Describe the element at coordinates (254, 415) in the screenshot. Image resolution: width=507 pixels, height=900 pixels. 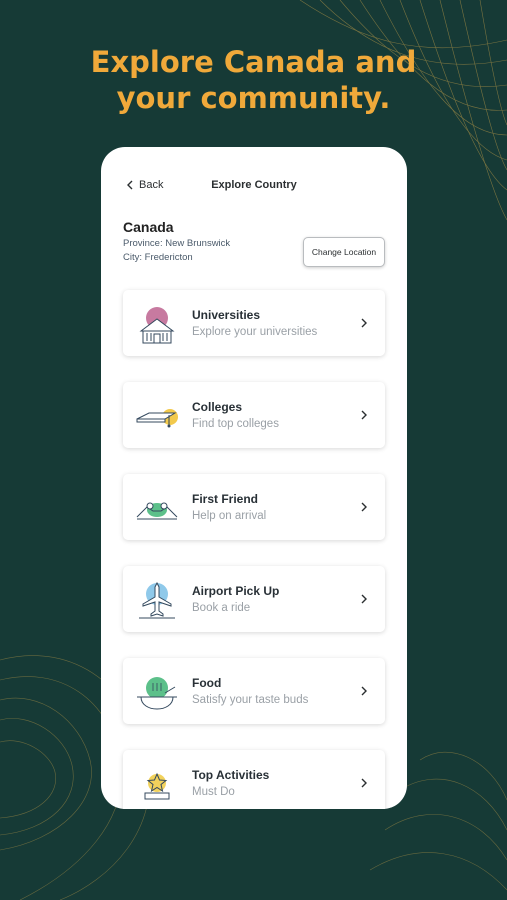
I see `menu-item-colleges: Colleges Find top colleges` at that location.